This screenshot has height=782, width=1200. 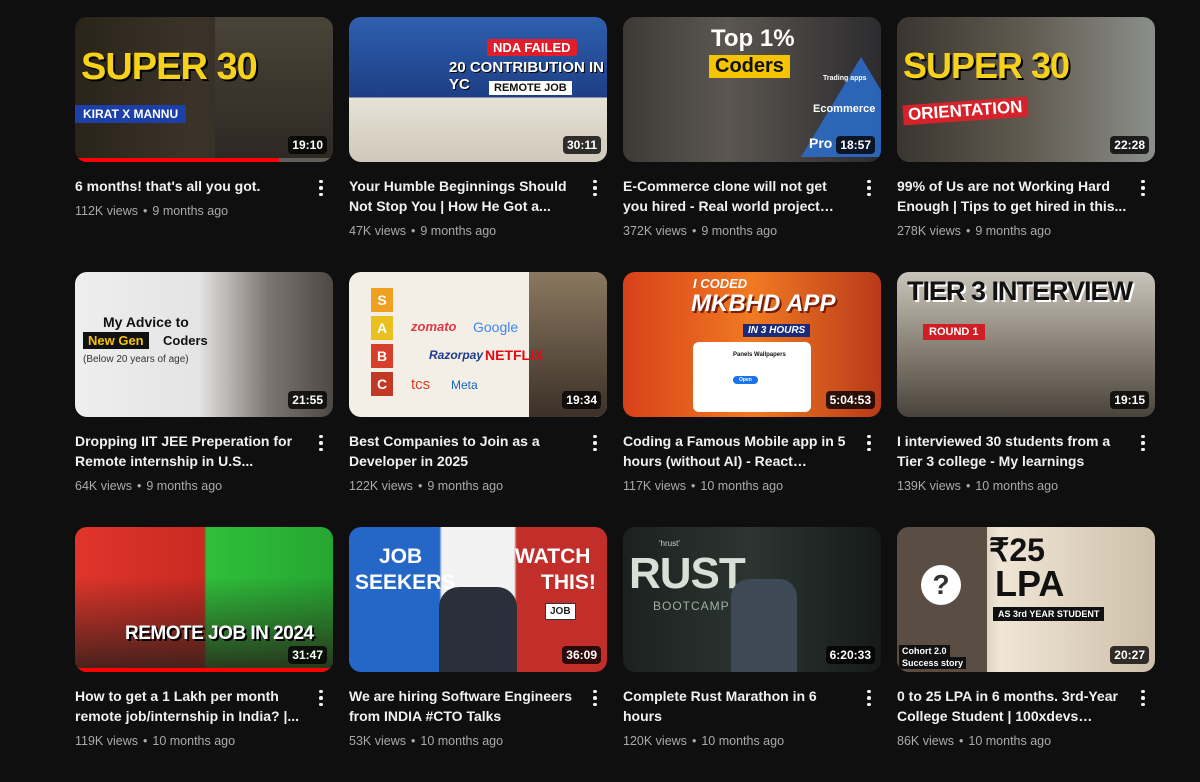 What do you see at coordinates (954, 332) in the screenshot?
I see `thumb-caption: ROUND 1` at bounding box center [954, 332].